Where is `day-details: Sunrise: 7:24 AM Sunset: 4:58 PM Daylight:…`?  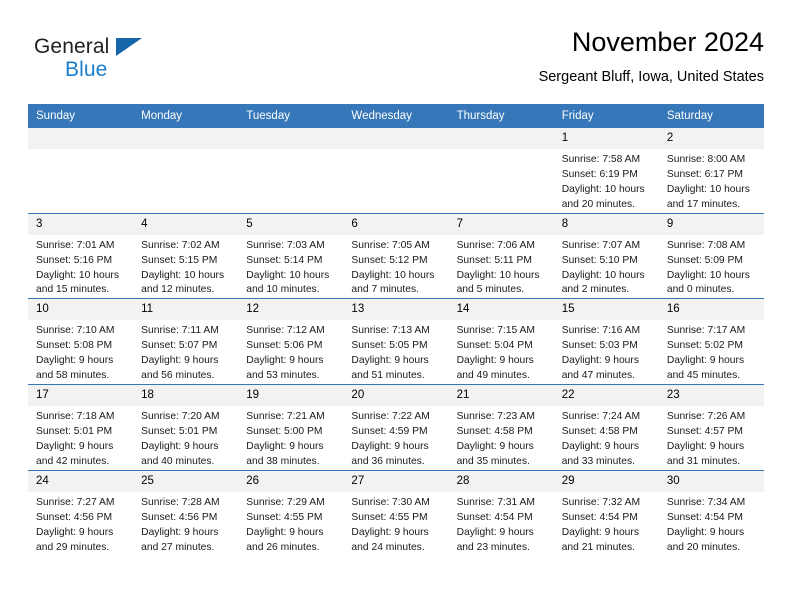
day-details: Sunrise: 7:24 AM Sunset: 4:58 PM Daylight:… is located at coordinates (606, 438).